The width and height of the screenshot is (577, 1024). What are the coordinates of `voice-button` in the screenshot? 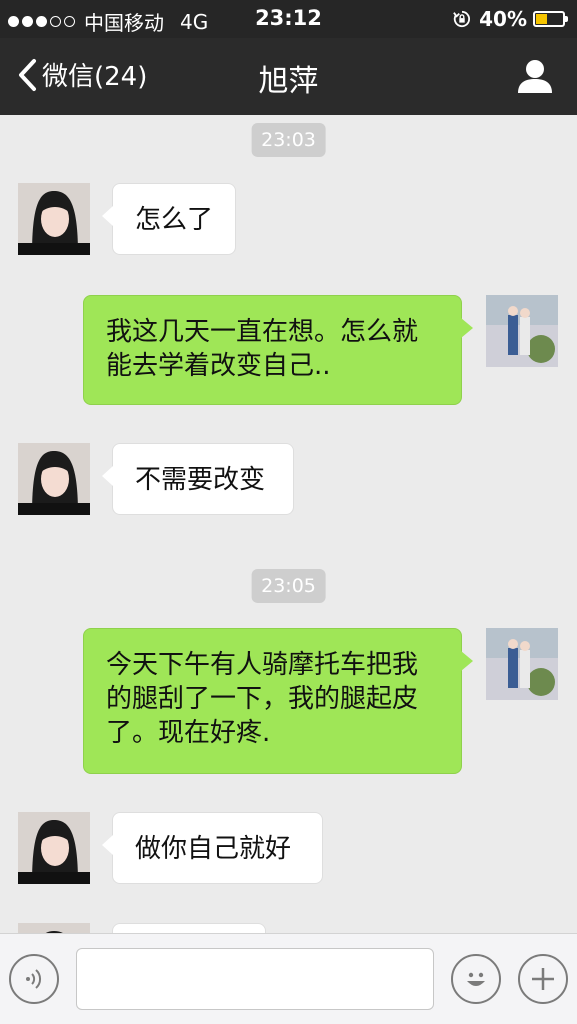 It's located at (34, 979).